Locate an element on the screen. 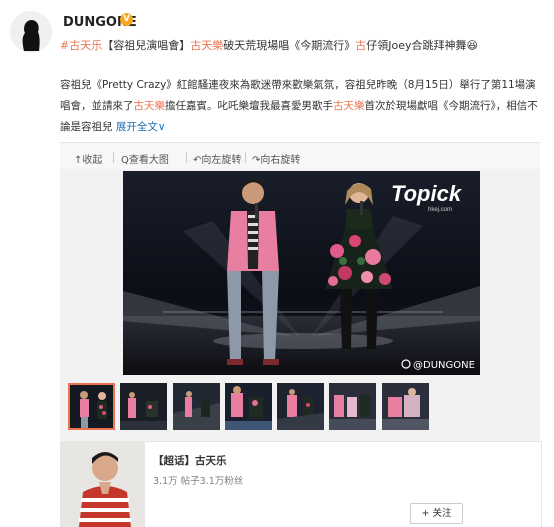  headline-text: 【容祖兒演唱會】 is located at coordinates (146, 45).